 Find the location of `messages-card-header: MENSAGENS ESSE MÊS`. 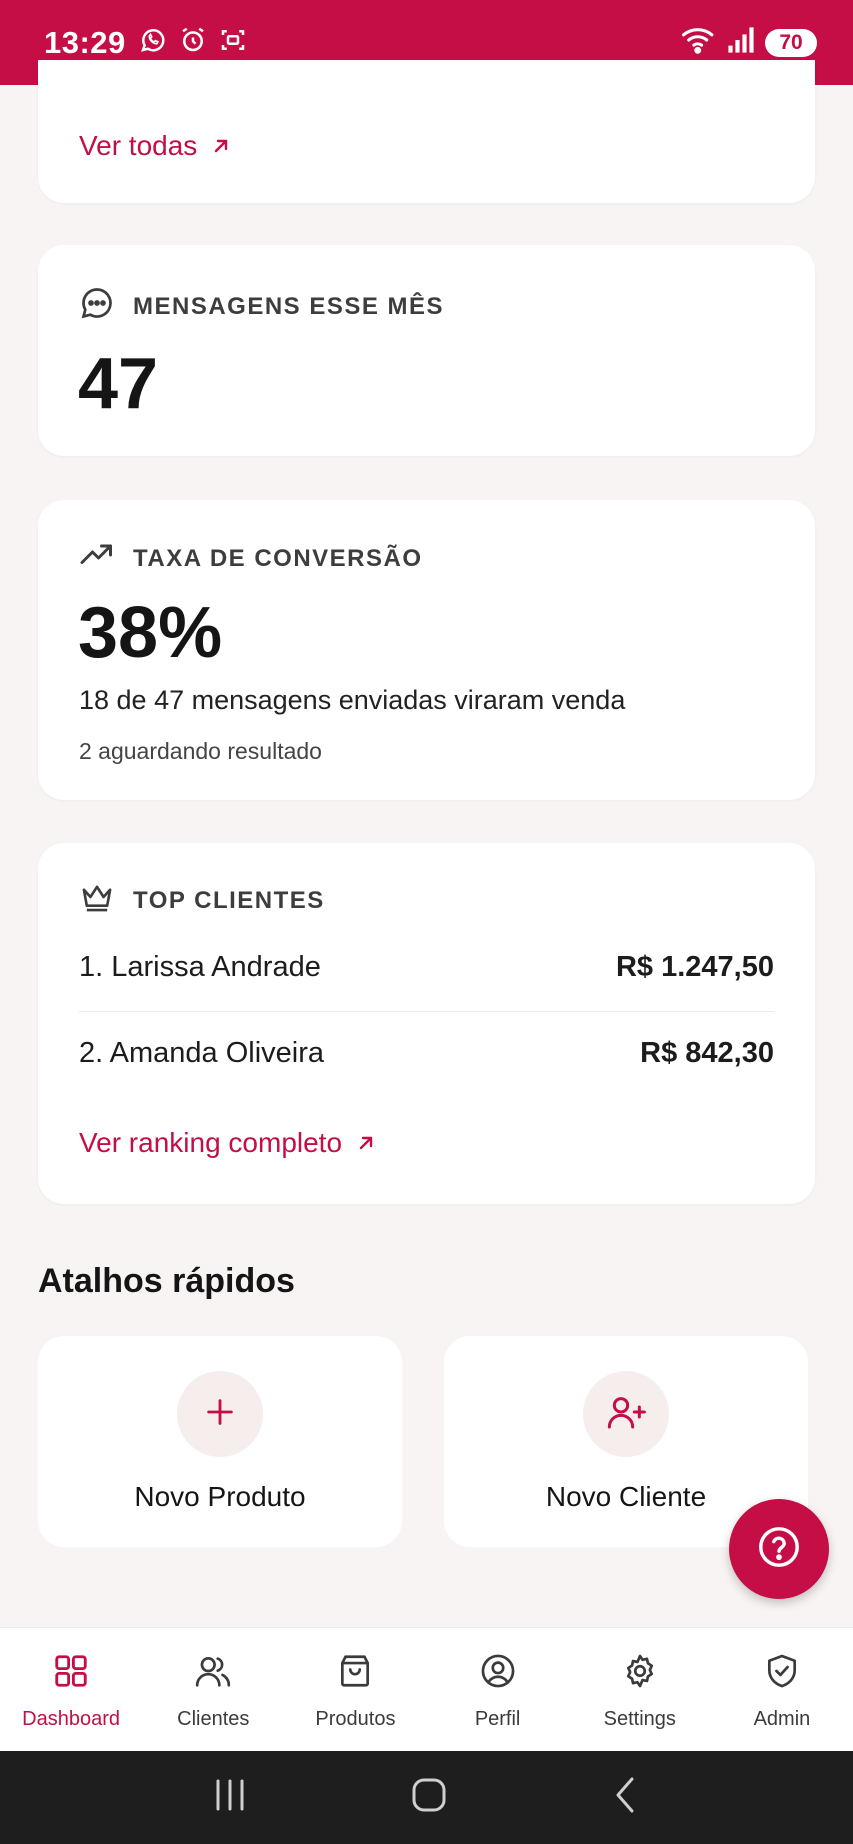

messages-card-header: MENSAGENS ESSE MÊS is located at coordinates (261, 306).